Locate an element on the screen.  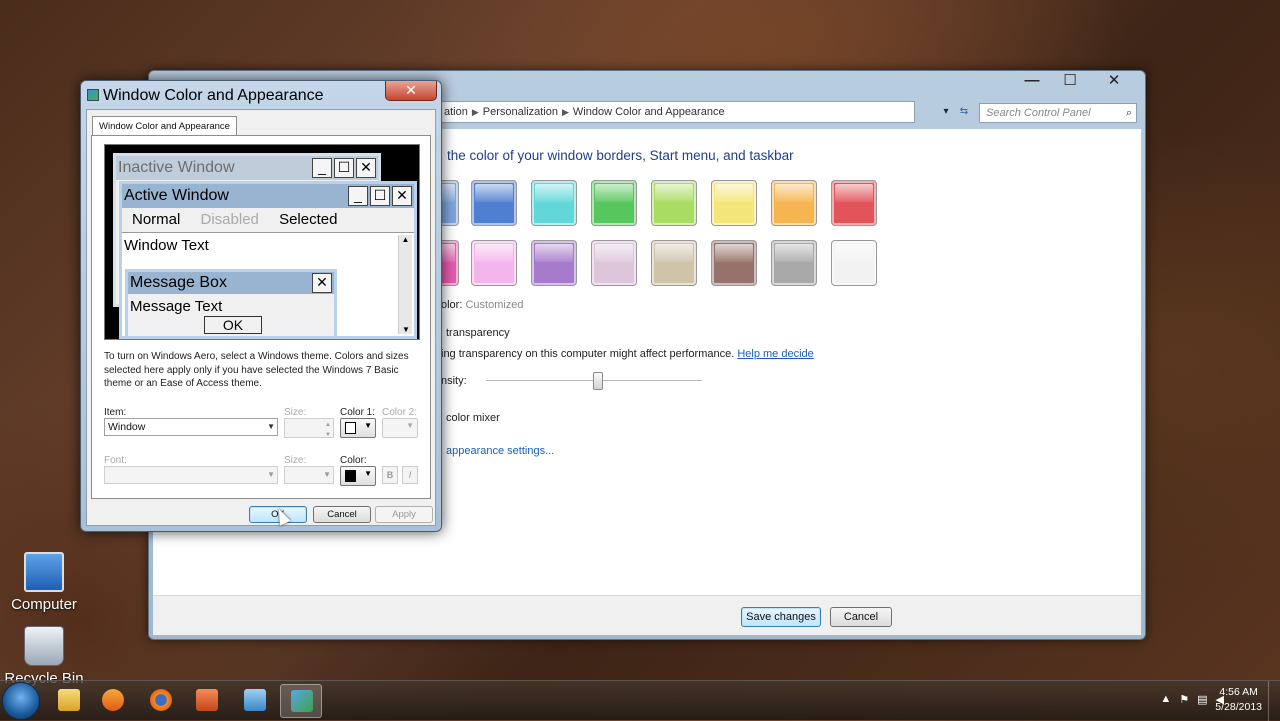
app-icon is located at coordinates (255, 700).